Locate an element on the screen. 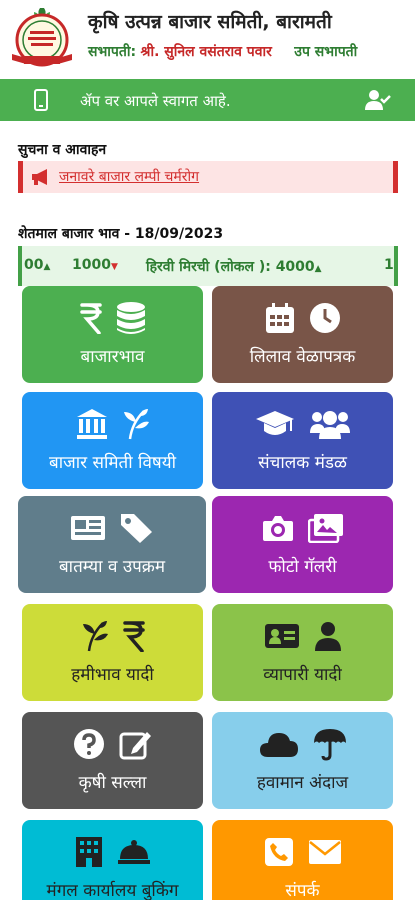  chairman-name: श्री. सुनिल वसंतराव पवार is located at coordinates (206, 52).